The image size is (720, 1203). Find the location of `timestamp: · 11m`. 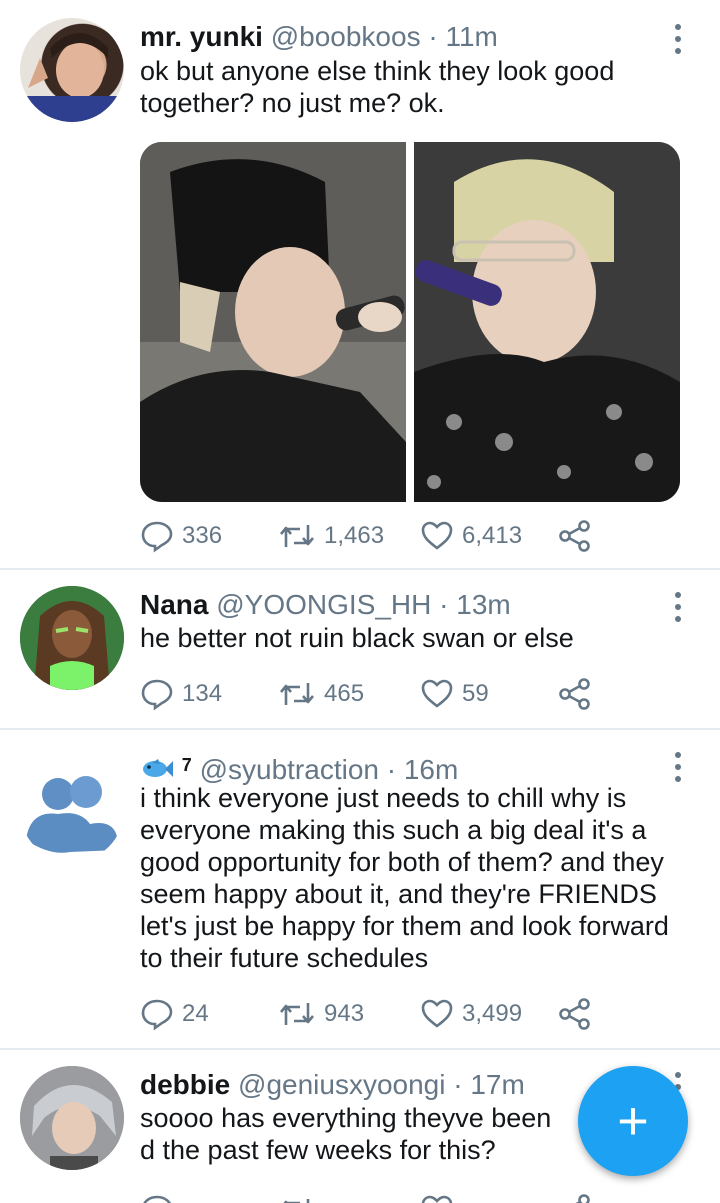

timestamp: · 11m is located at coordinates (463, 36).